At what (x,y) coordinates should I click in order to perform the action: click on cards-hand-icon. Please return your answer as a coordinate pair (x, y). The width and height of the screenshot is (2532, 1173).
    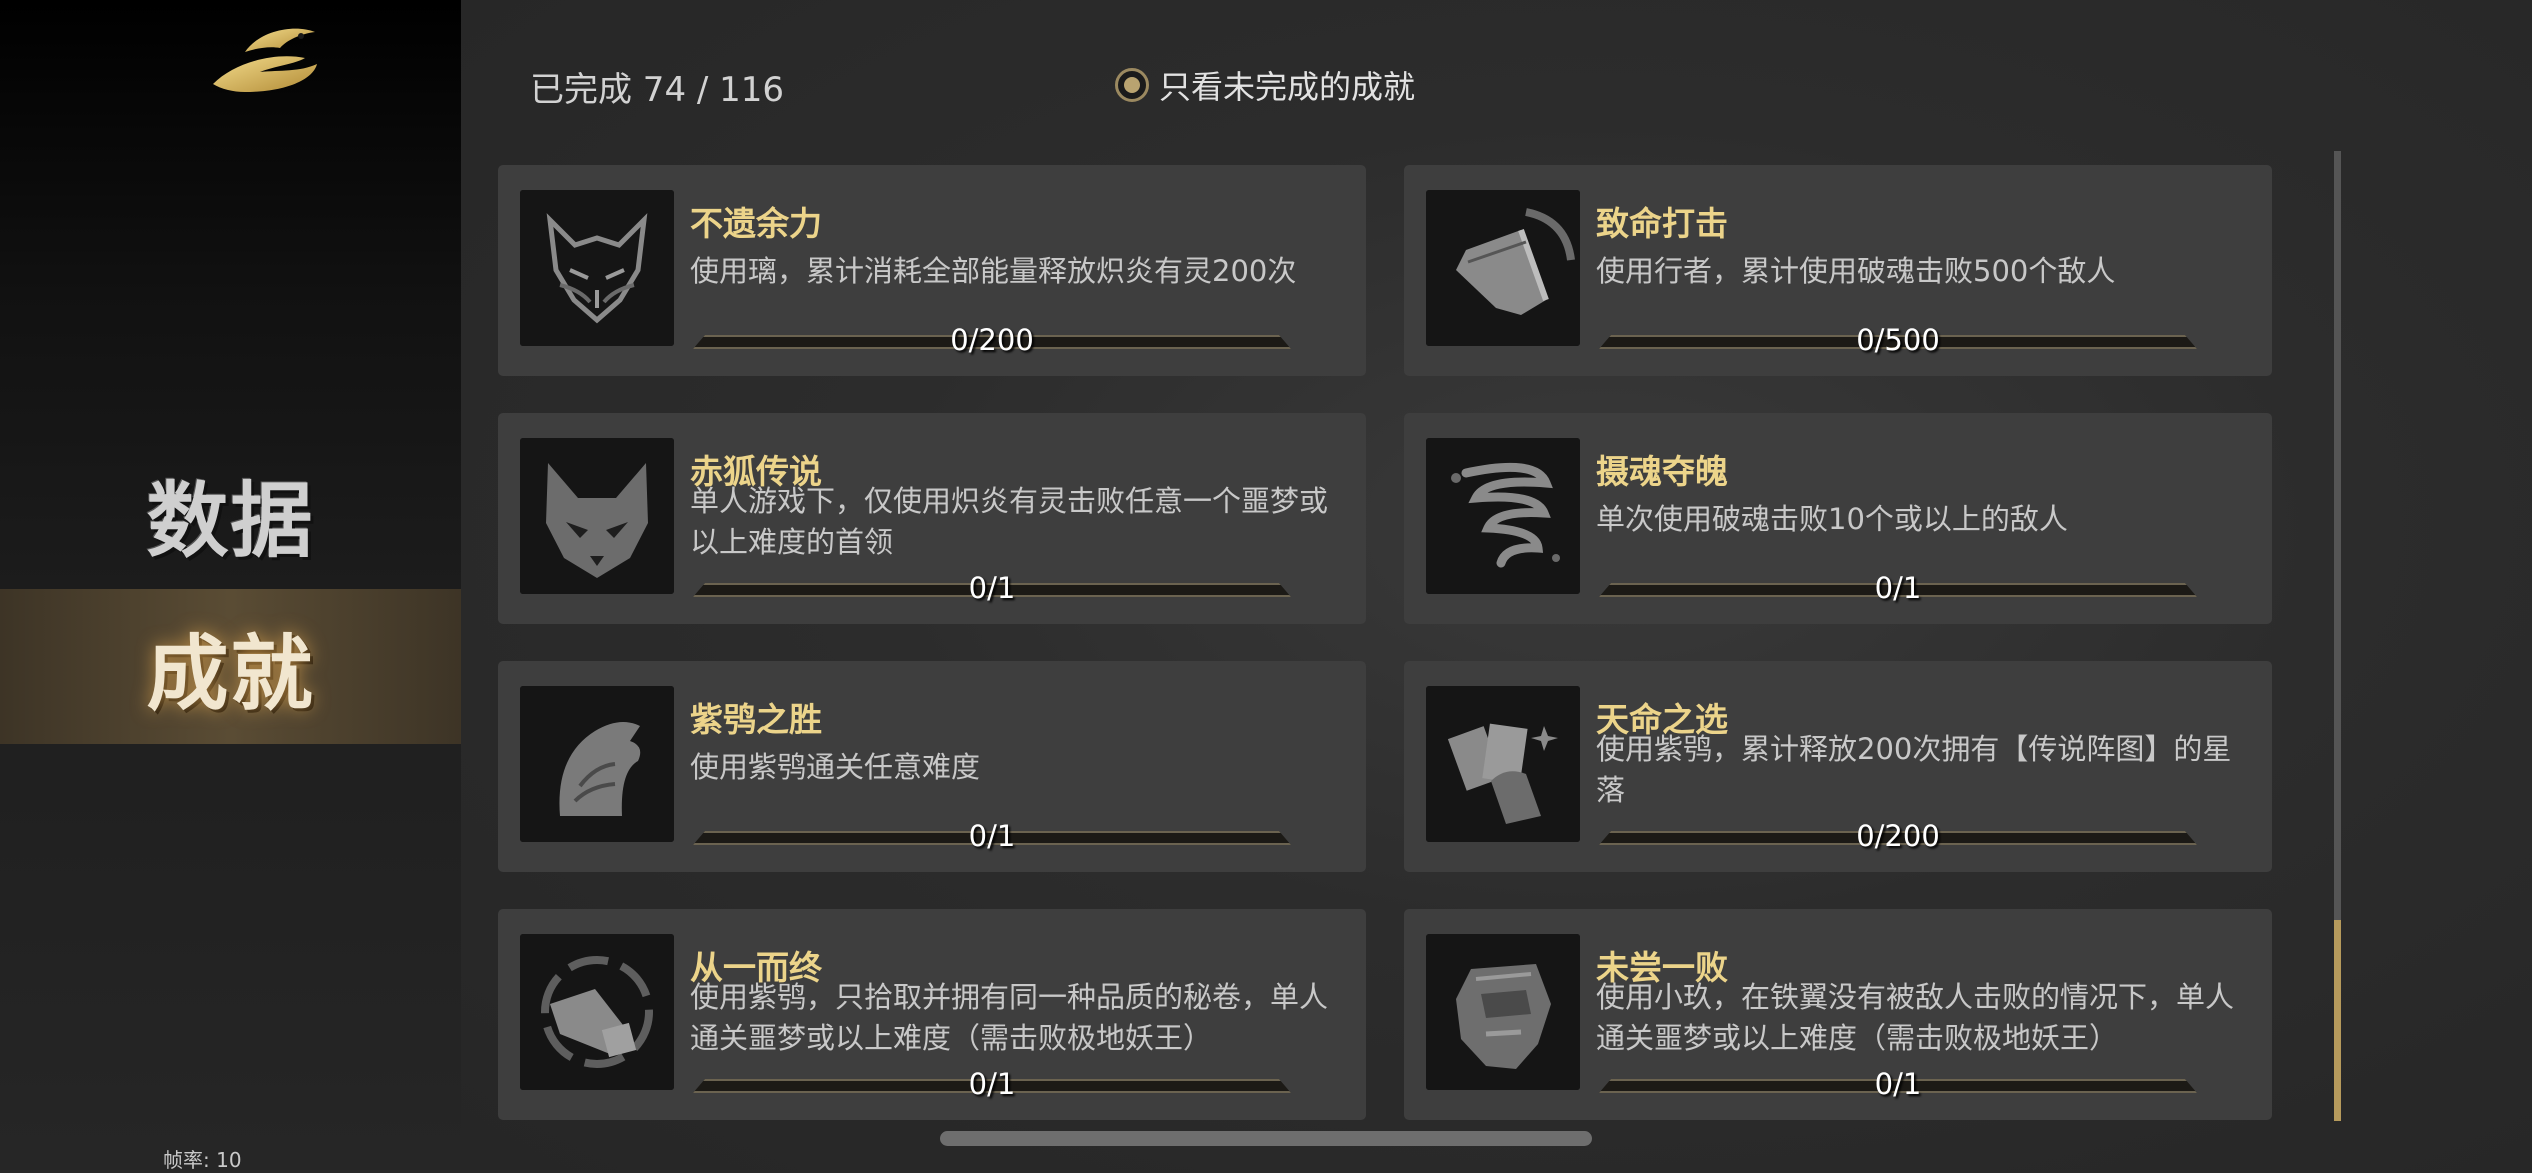
    Looking at the image, I should click on (1503, 764).